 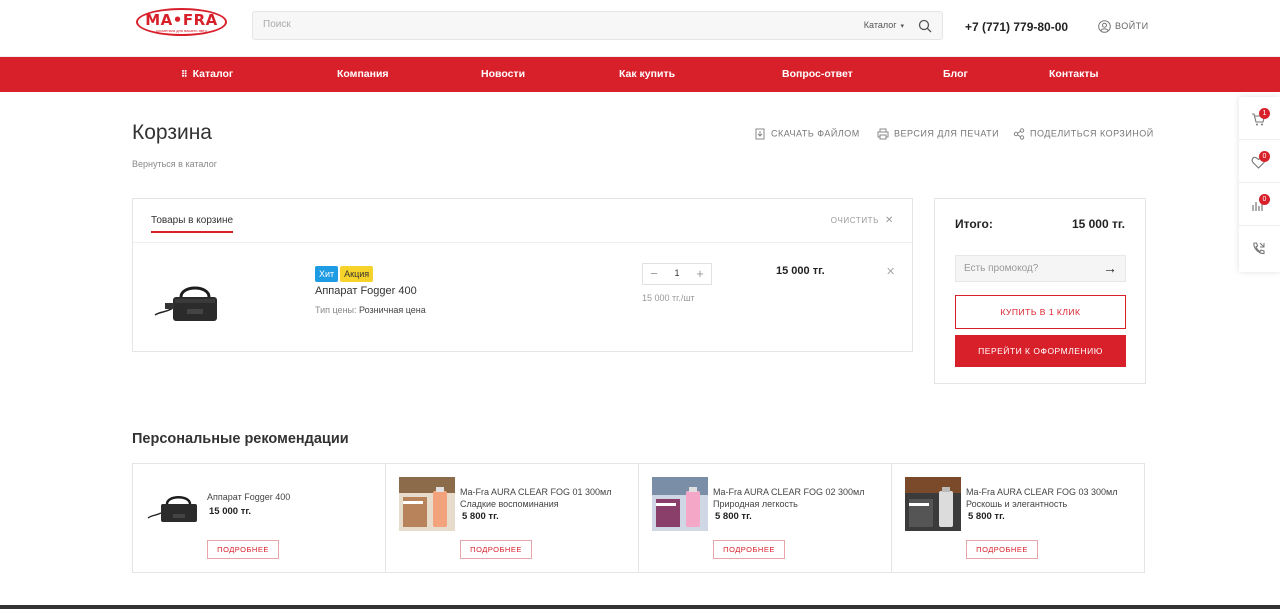 I want to click on quantity-decrease-button: −, so click(x=654, y=274).